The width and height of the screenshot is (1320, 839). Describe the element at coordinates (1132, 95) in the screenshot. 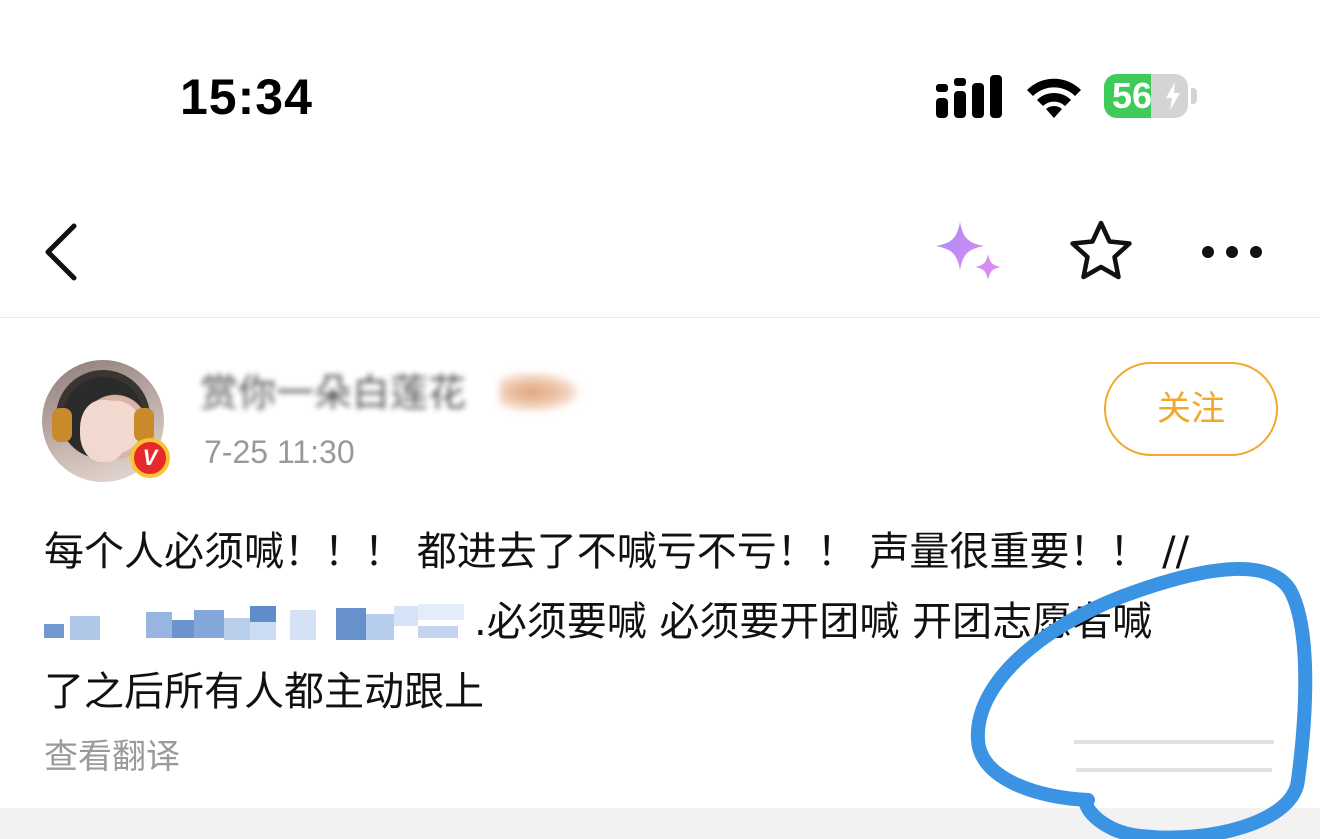

I see `battery-percent: 56` at that location.